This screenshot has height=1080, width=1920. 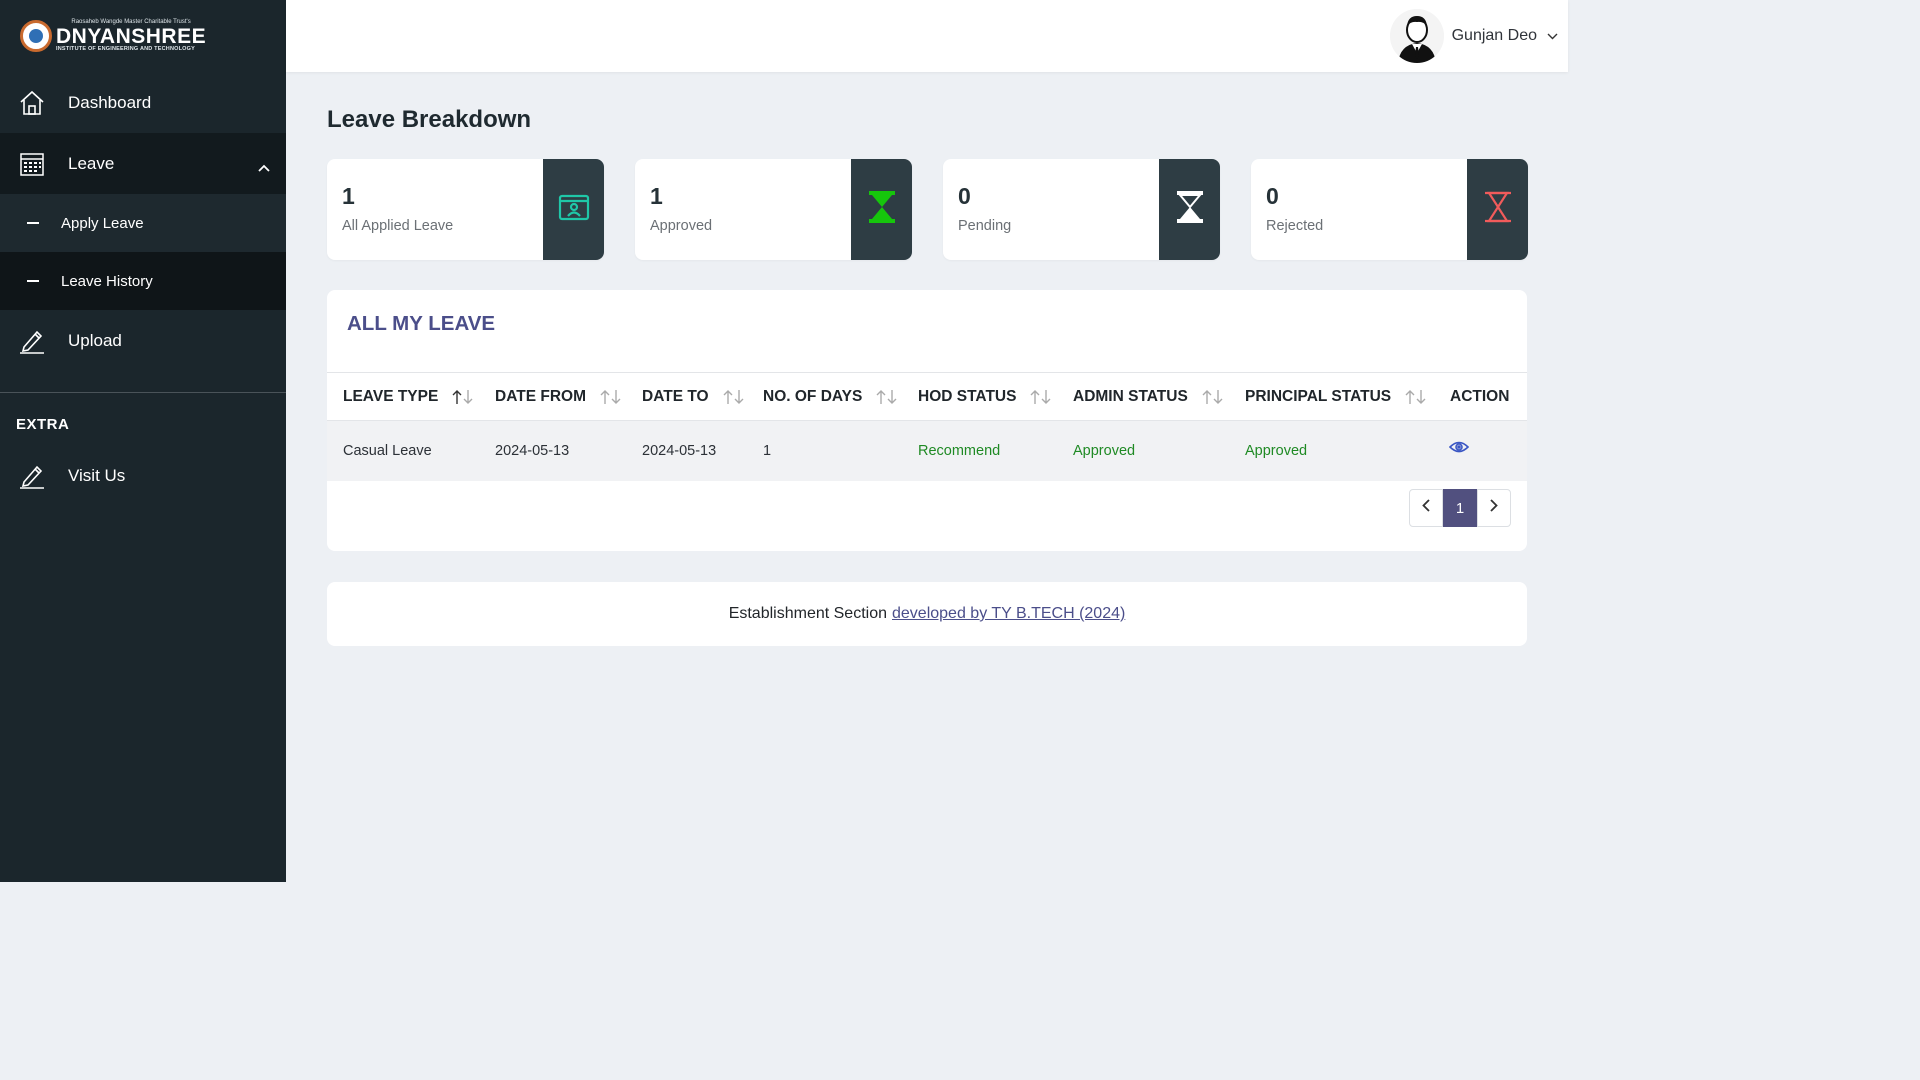 I want to click on column-header-leave-type: LEAVE TYPE, so click(x=408, y=397).